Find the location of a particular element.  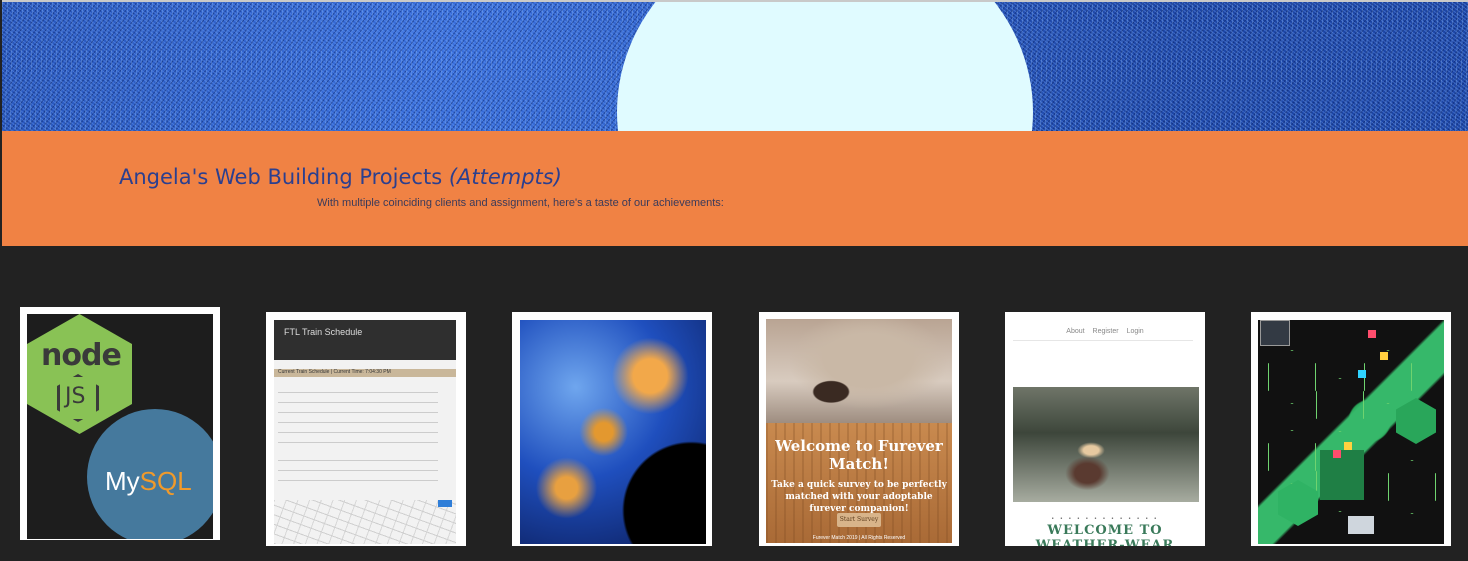

nav-login: Login is located at coordinates (1135, 331).